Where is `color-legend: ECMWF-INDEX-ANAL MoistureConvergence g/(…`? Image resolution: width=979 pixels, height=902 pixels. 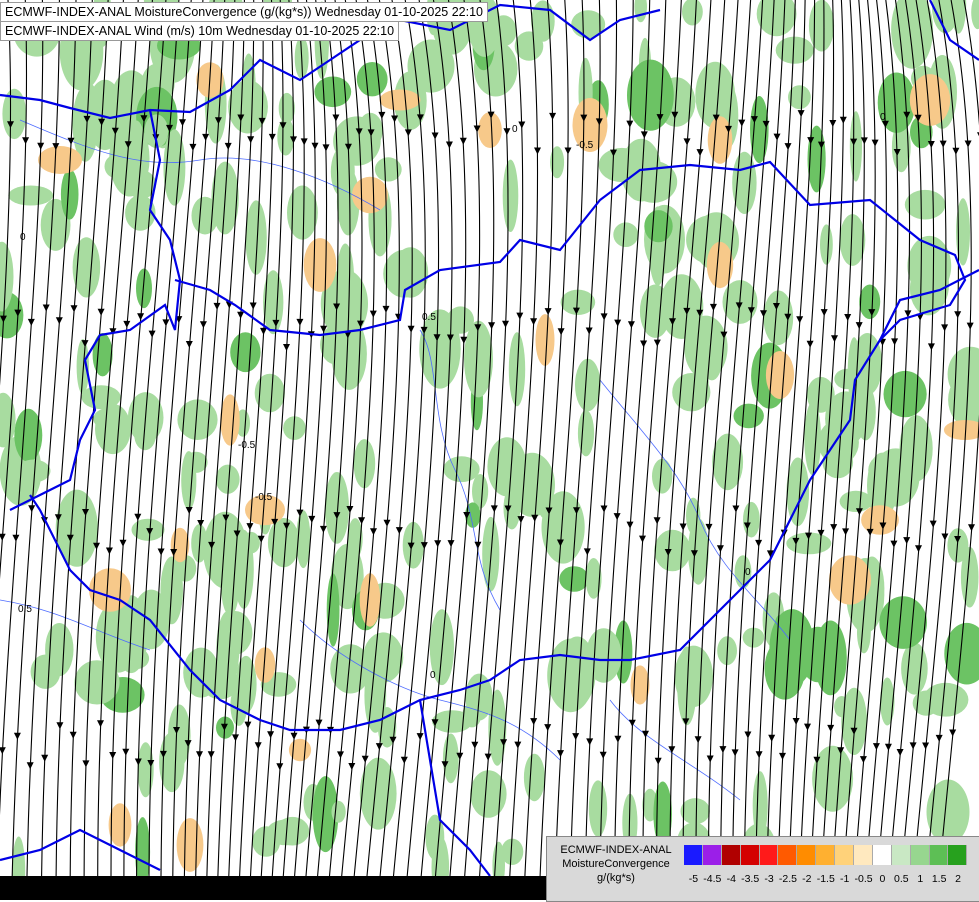
color-legend: ECMWF-INDEX-ANAL MoistureConvergence g/(… is located at coordinates (762, 869).